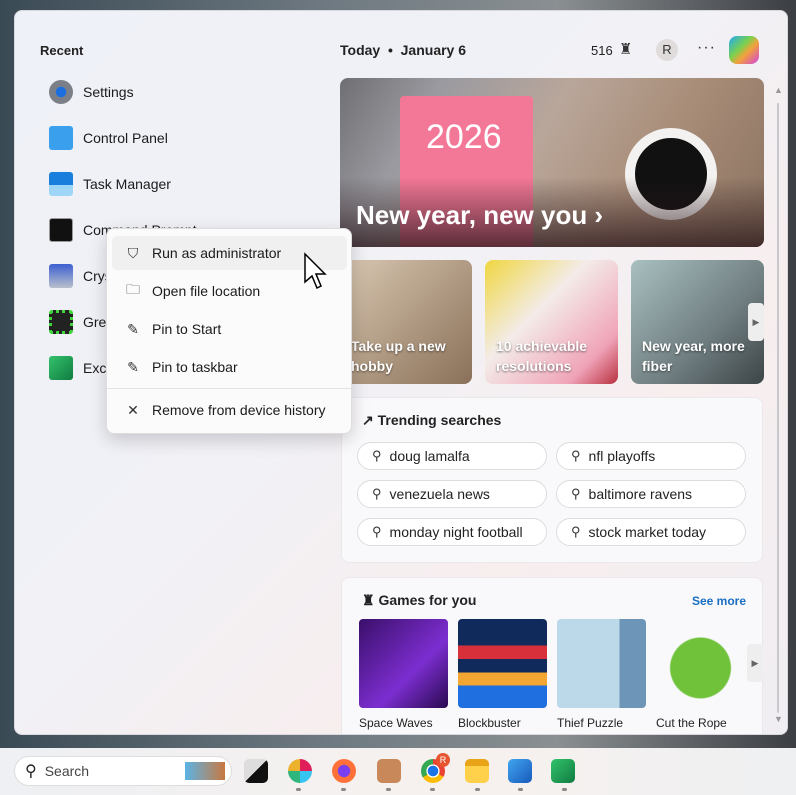  What do you see at coordinates (77, 322) in the screenshot?
I see `recent-app-gre: Gre` at bounding box center [77, 322].